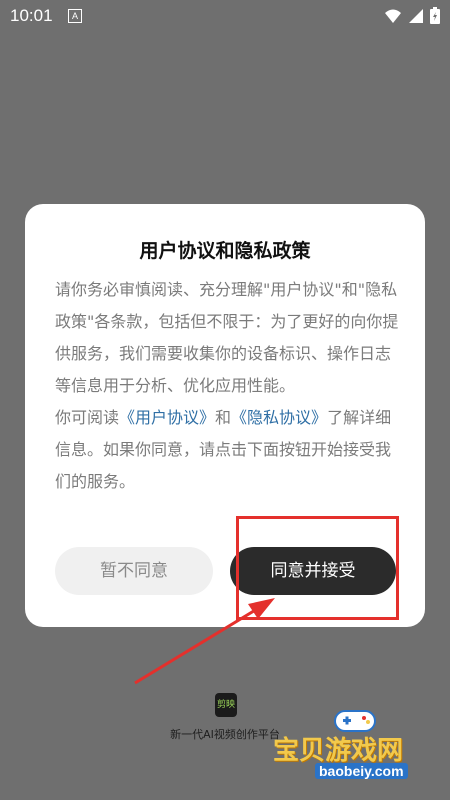 This screenshot has height=800, width=450. What do you see at coordinates (313, 571) in the screenshot?
I see `accept-button: 同意并接受` at bounding box center [313, 571].